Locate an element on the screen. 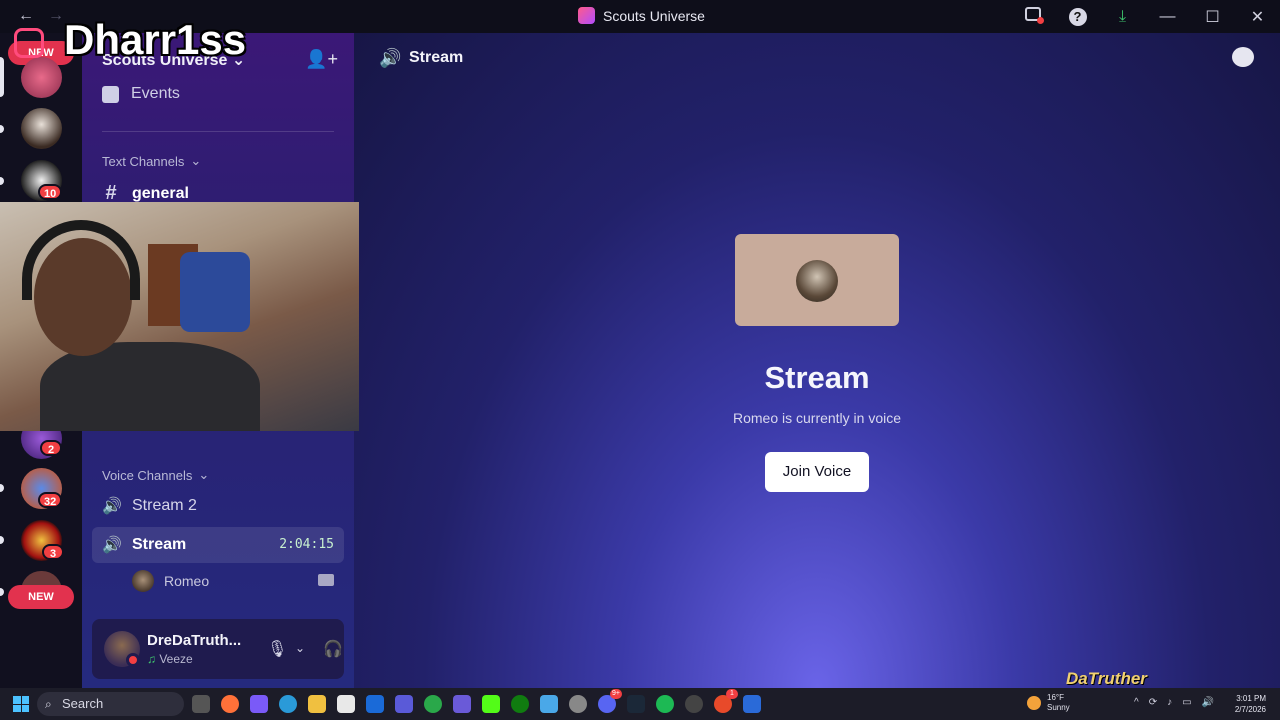 This screenshot has height=720, width=1280. voice-channel-stream: 🔊 Stream is located at coordinates (144, 545).